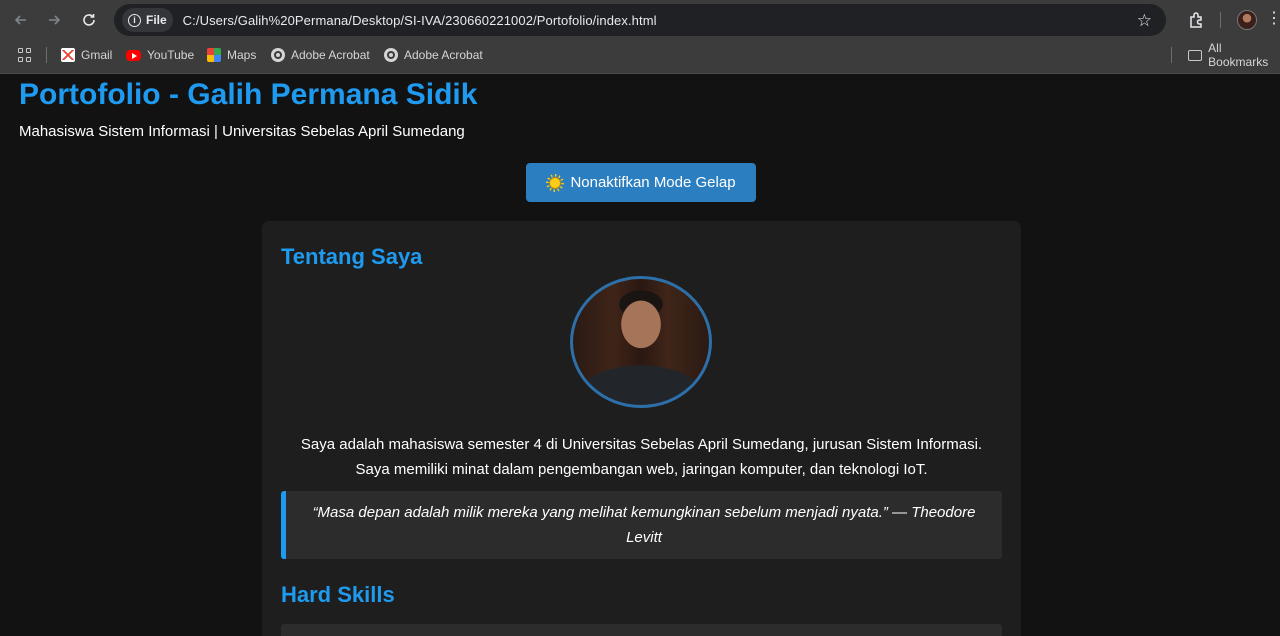 The height and width of the screenshot is (636, 1280). What do you see at coordinates (1225, 20) in the screenshot?
I see `toolbar-right: ⋮` at bounding box center [1225, 20].